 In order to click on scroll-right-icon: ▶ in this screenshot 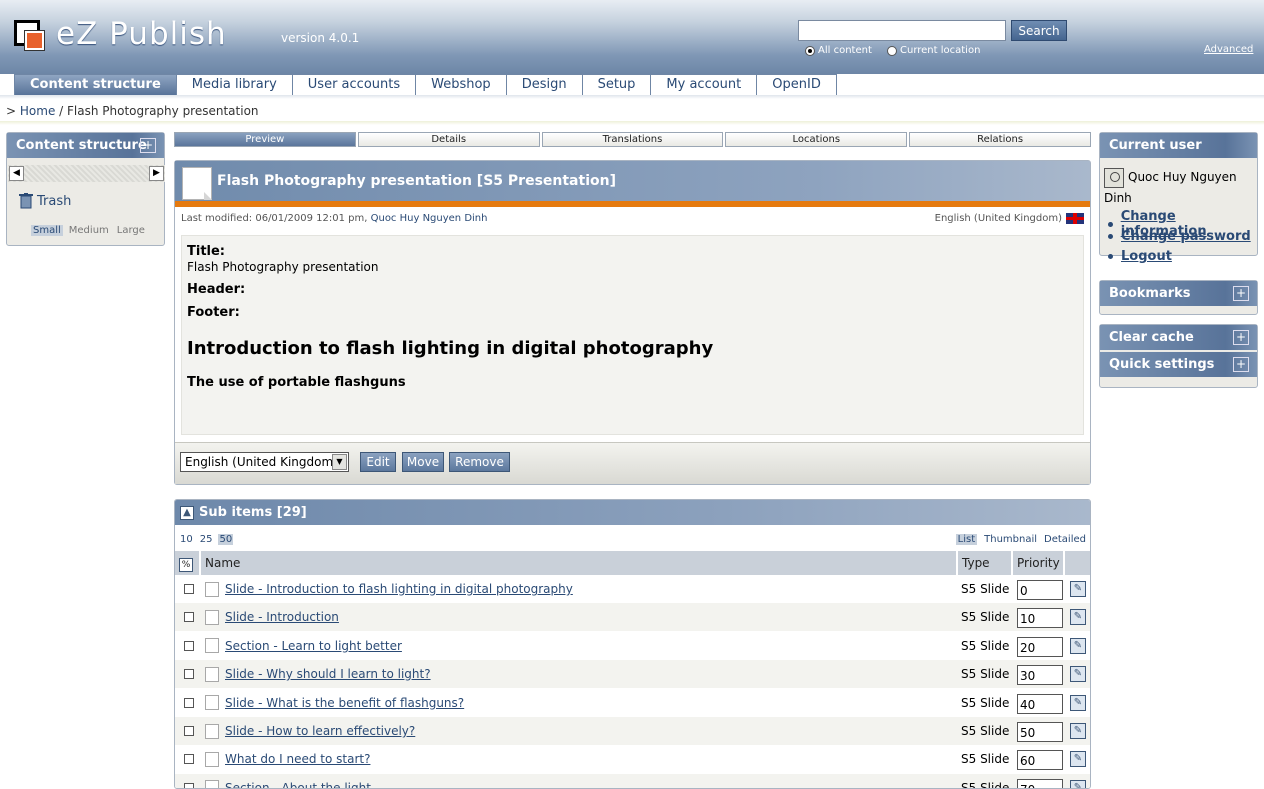, I will do `click(156, 173)`.